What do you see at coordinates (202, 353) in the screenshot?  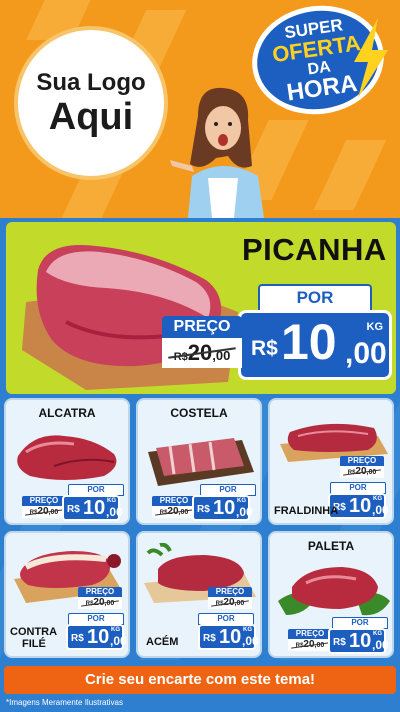 I see `hero-old-value: R$20,00` at bounding box center [202, 353].